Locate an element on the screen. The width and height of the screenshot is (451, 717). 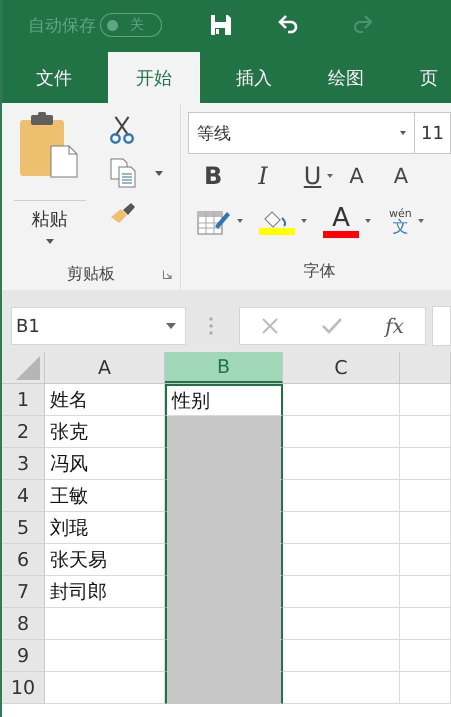
row-header: 6 is located at coordinates (23, 560).